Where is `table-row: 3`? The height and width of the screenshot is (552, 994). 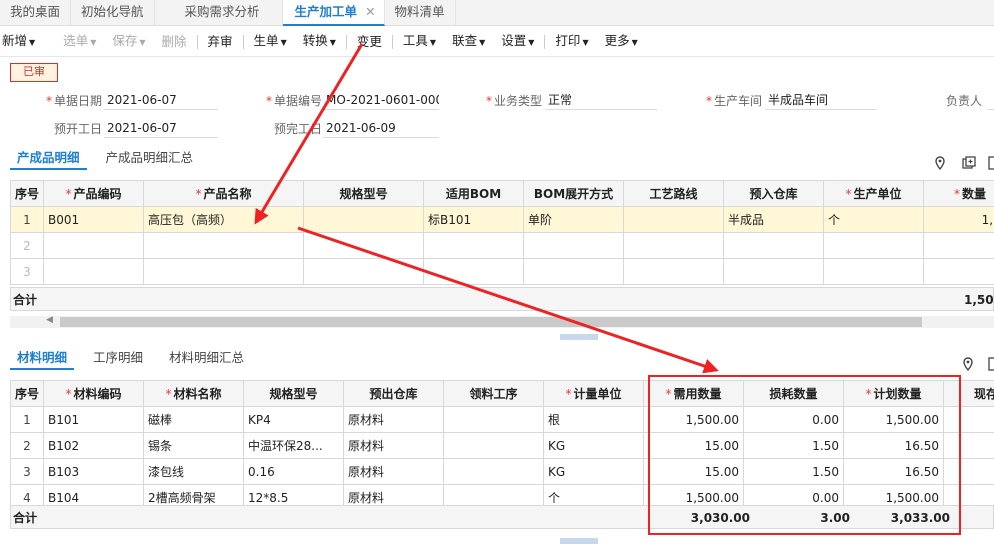 table-row: 3 is located at coordinates (502, 271).